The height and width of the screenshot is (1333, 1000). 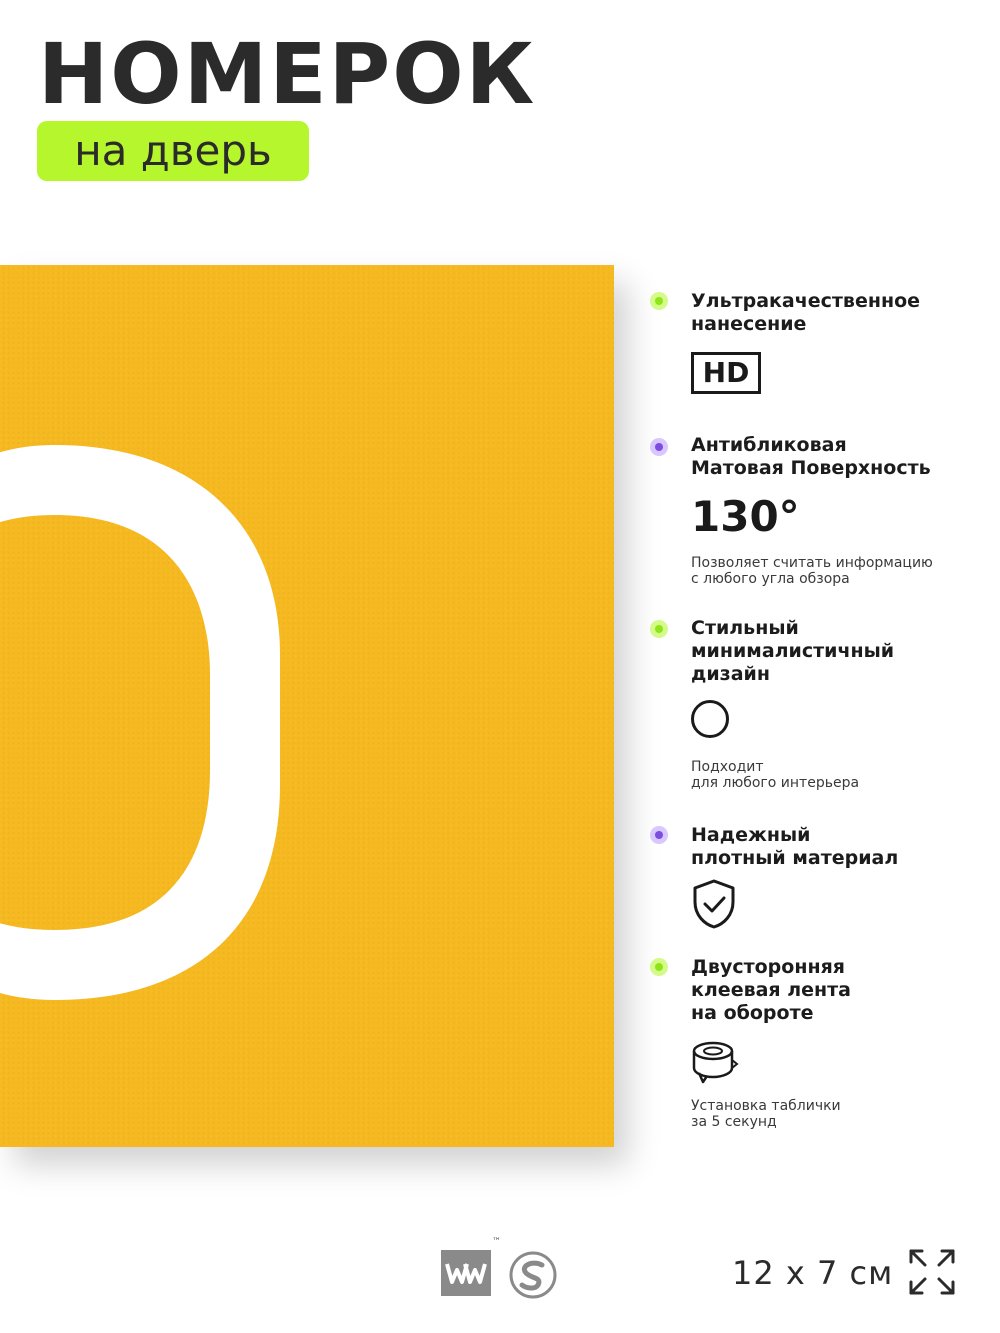 I want to click on shield-check-icon, so click(x=714, y=904).